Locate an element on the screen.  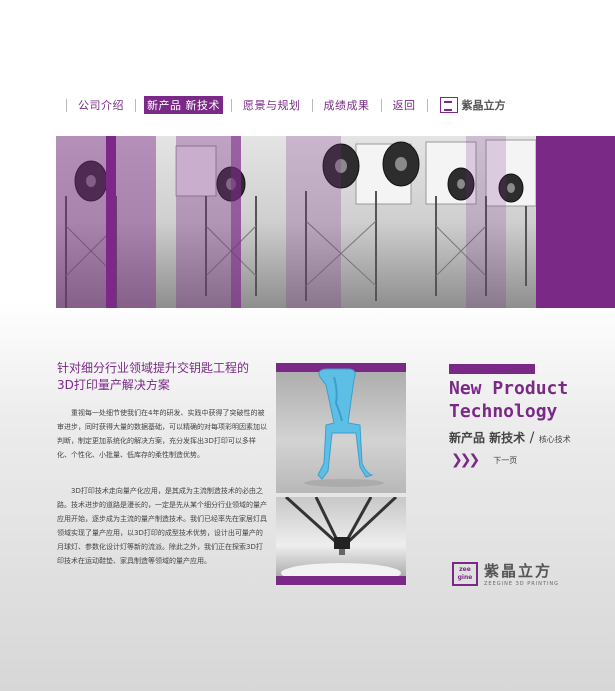
delta-printer-image is located at coordinates (341, 540).